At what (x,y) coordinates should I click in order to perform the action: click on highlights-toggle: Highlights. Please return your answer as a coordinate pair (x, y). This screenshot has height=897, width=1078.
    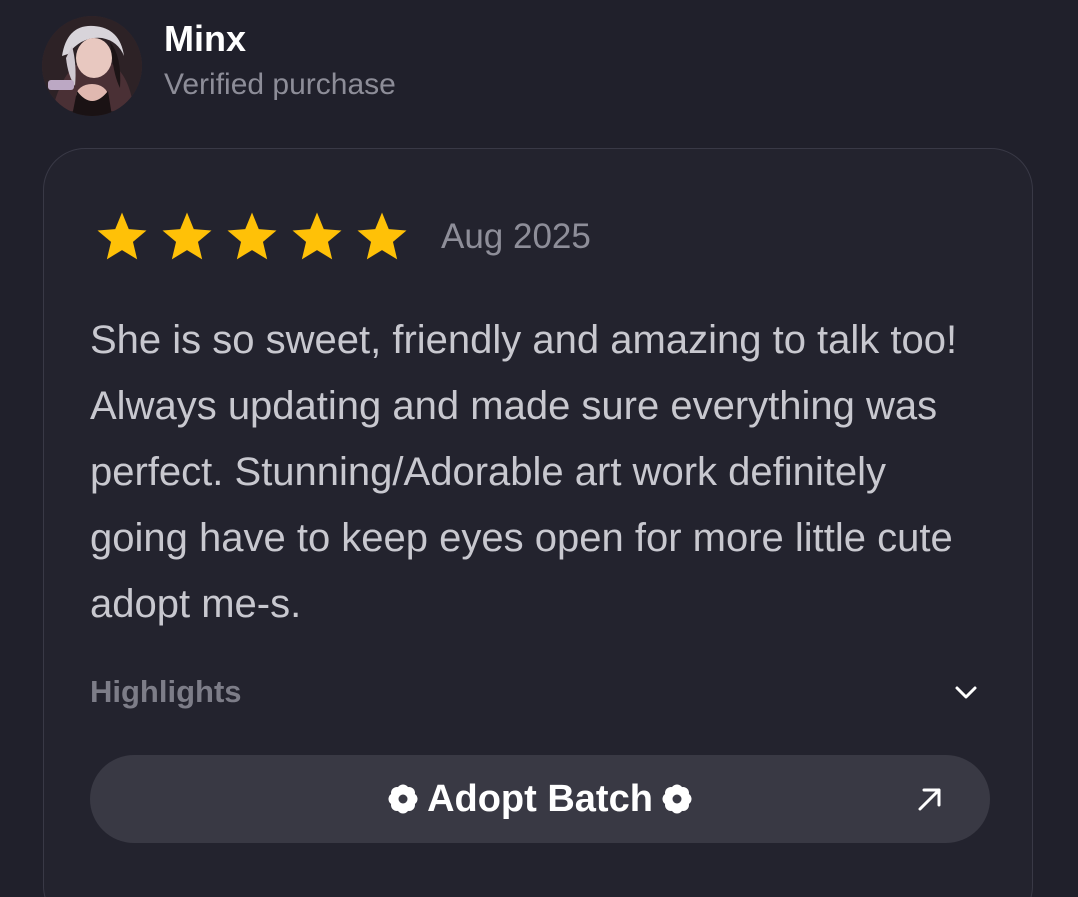
    Looking at the image, I should click on (536, 692).